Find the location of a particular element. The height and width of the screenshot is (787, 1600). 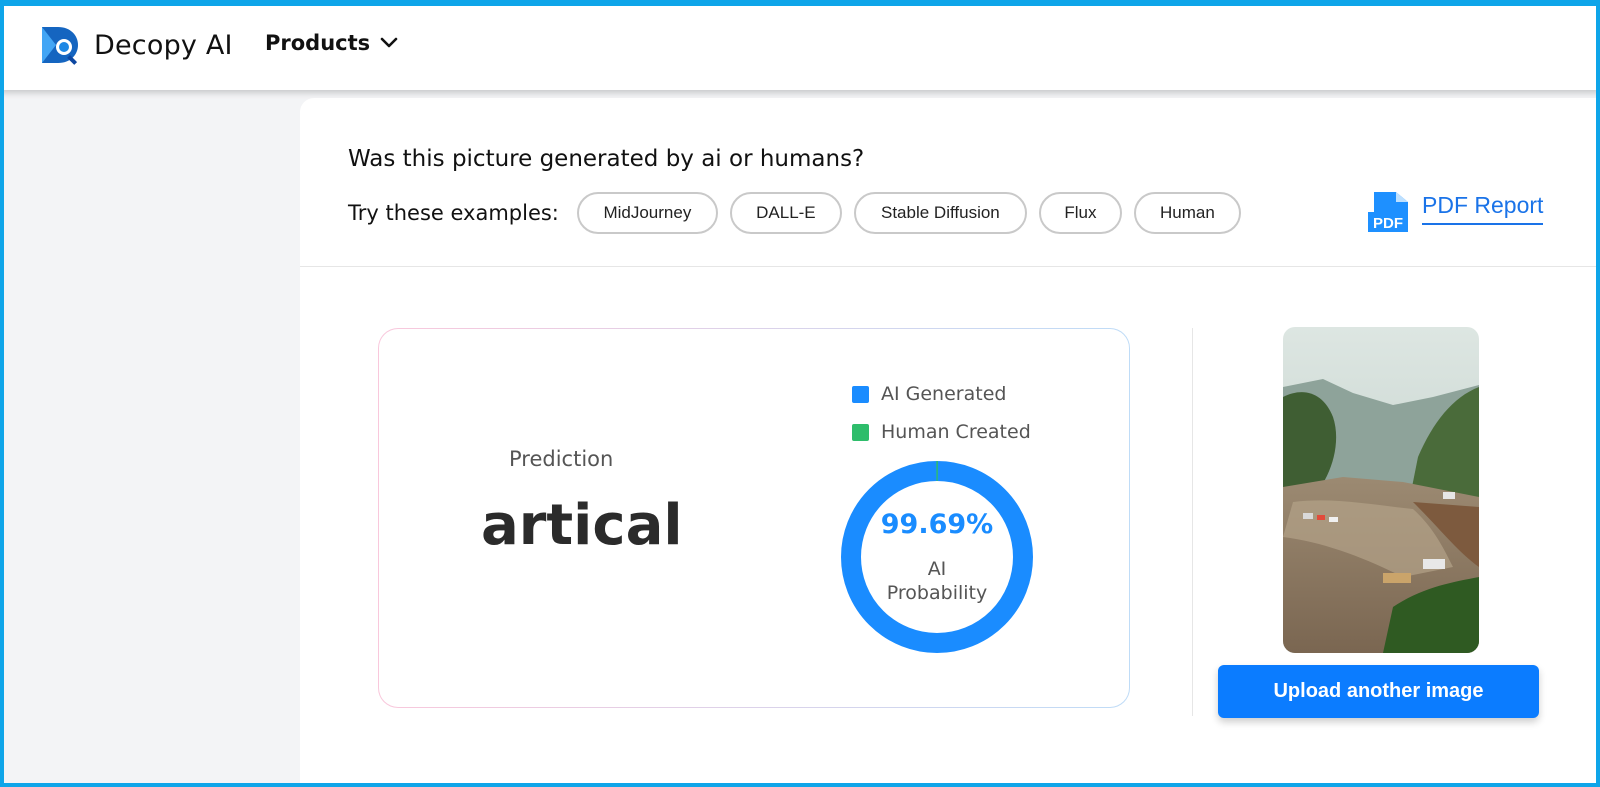

example-dalle-button: DALL-E is located at coordinates (785, 213).